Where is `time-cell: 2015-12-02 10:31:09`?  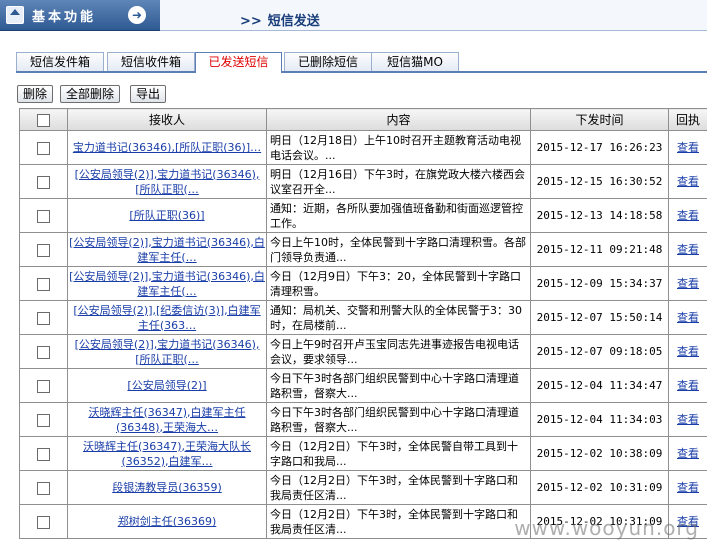 time-cell: 2015-12-02 10:31:09 is located at coordinates (599, 487).